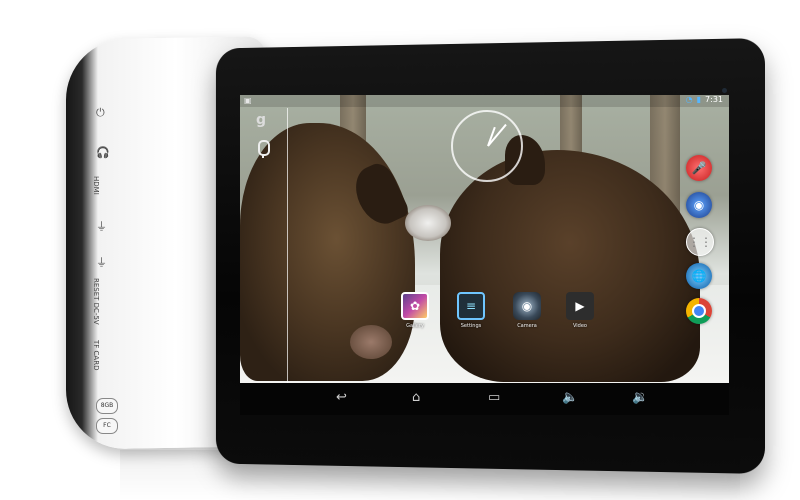  Describe the element at coordinates (494, 397) in the screenshot. I see `recent-apps-icon: ▭` at that location.